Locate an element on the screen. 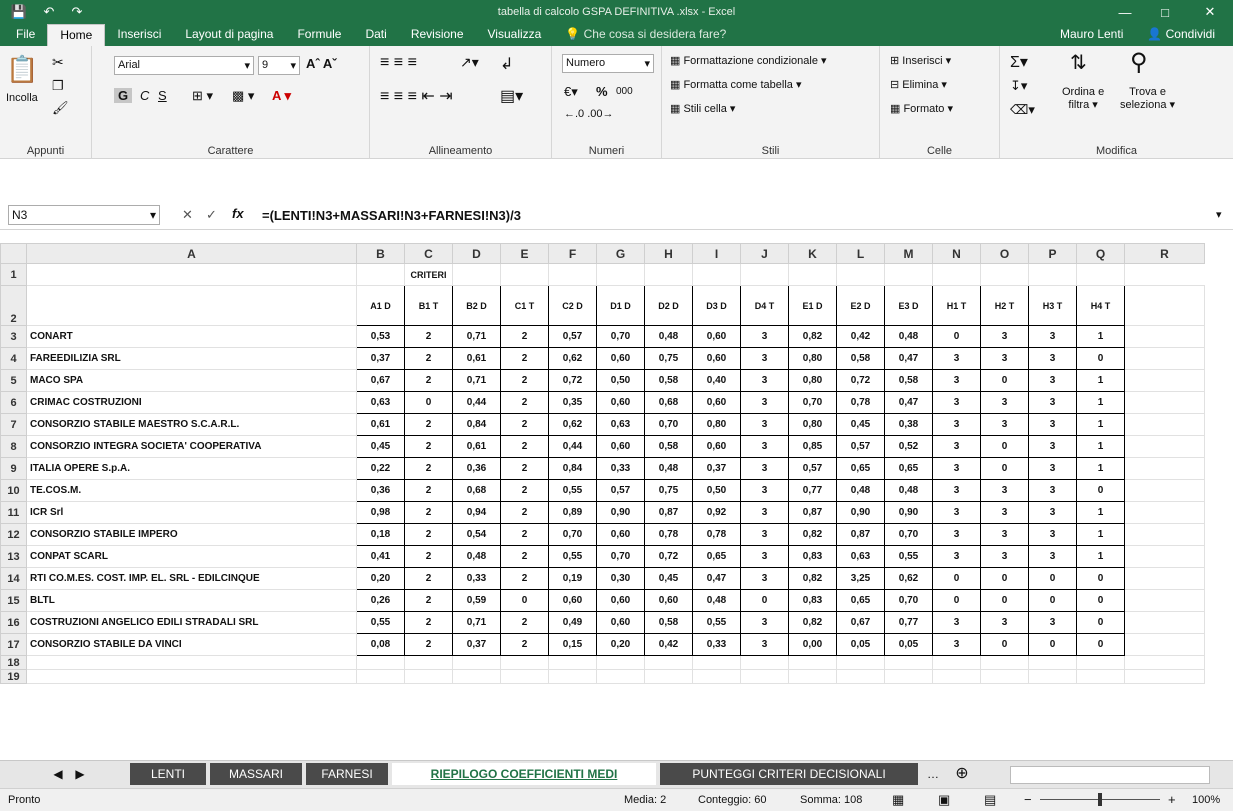 Image resolution: width=1233 pixels, height=811 pixels. score-cell: 0,62 is located at coordinates (572, 358).